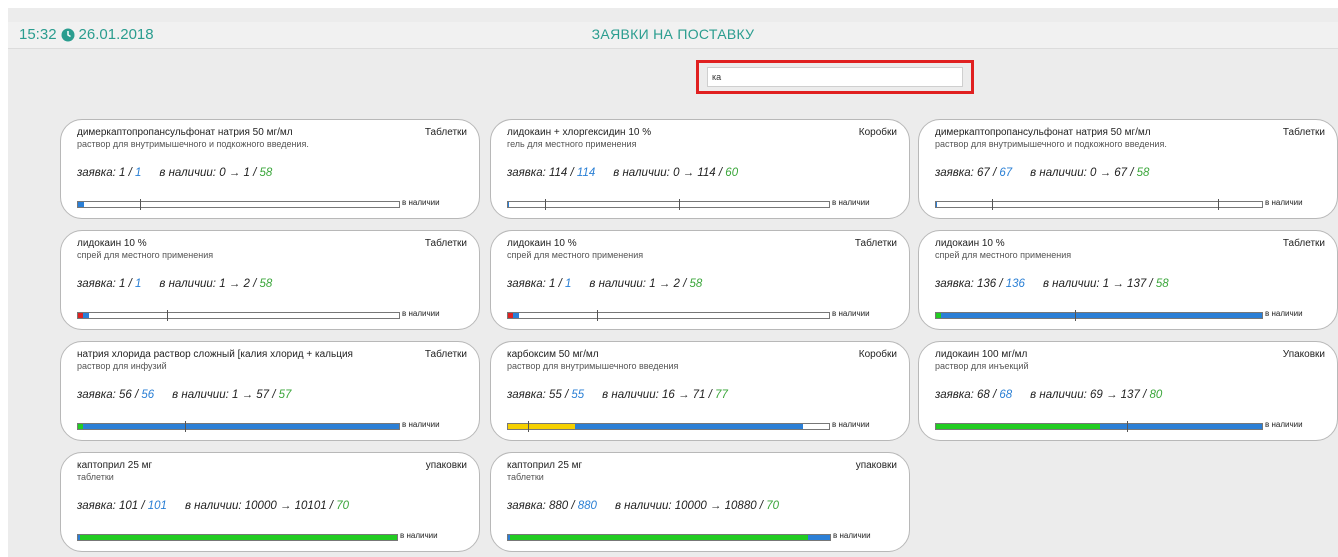  I want to click on unit-label: Упаковки, so click(1303, 354).